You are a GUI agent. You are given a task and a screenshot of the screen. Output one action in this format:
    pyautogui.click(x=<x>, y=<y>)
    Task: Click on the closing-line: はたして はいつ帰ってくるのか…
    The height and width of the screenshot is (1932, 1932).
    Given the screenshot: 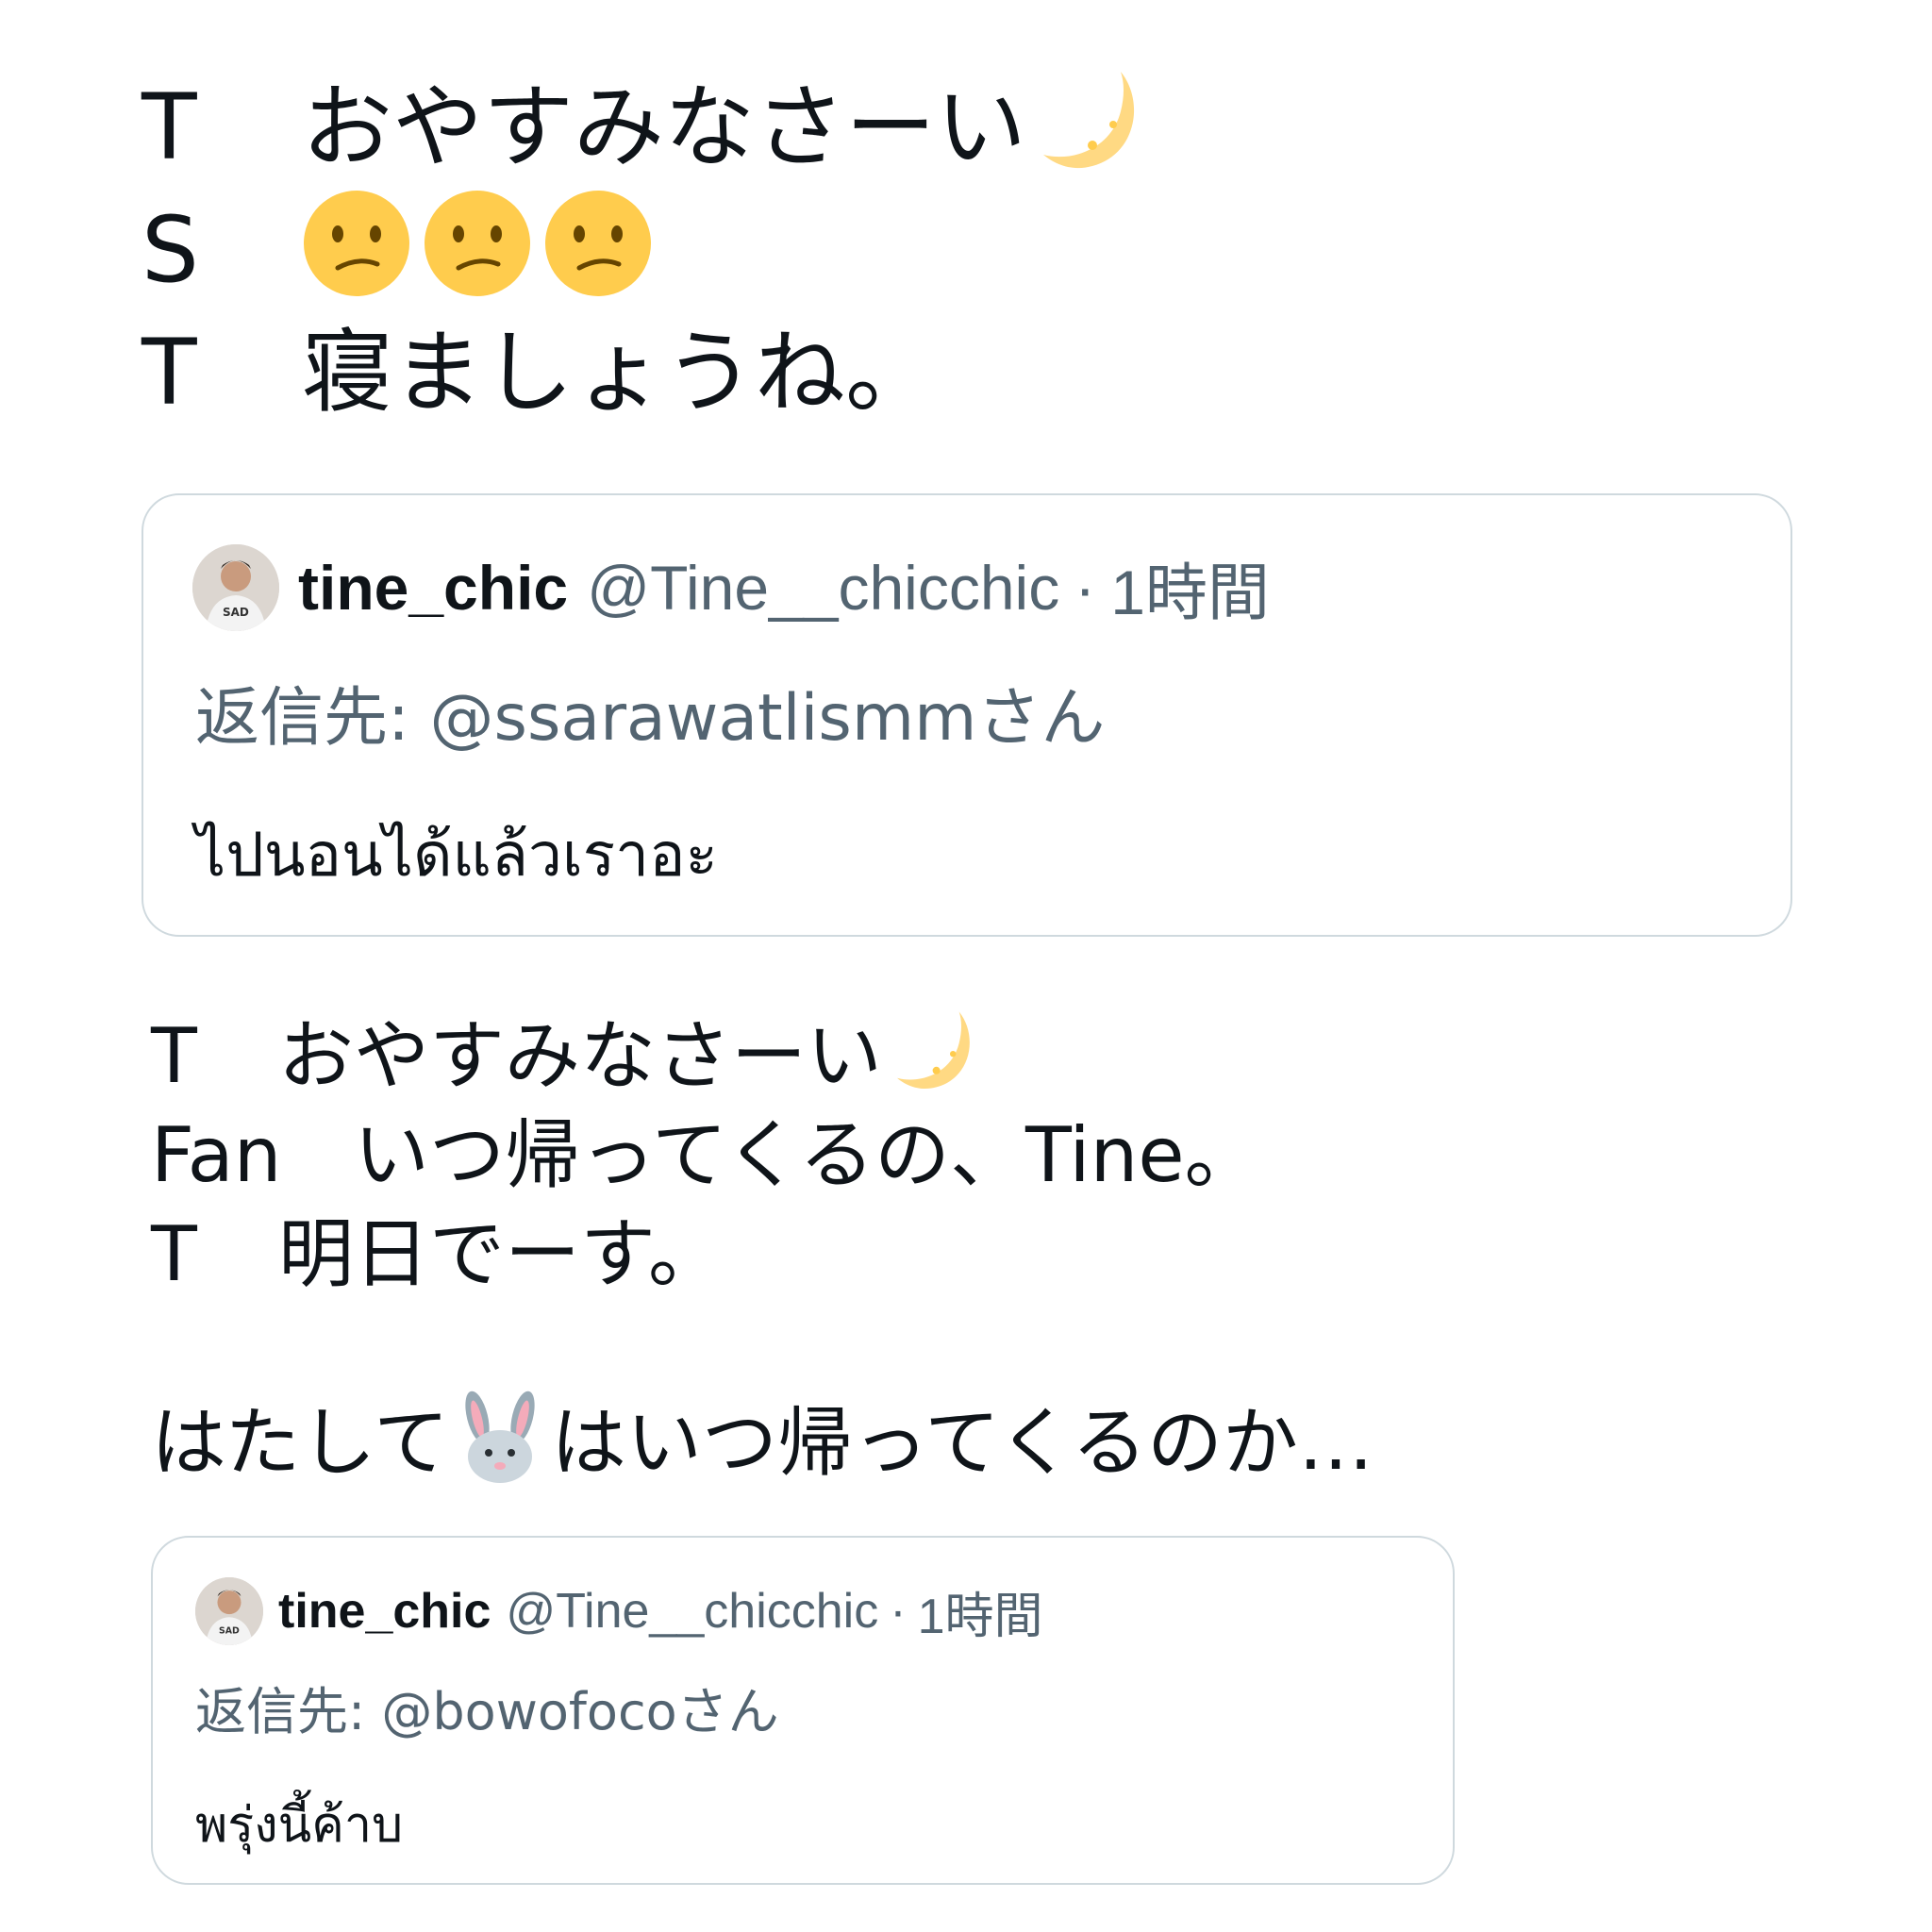 What is the action you would take?
    pyautogui.click(x=763, y=1444)
    